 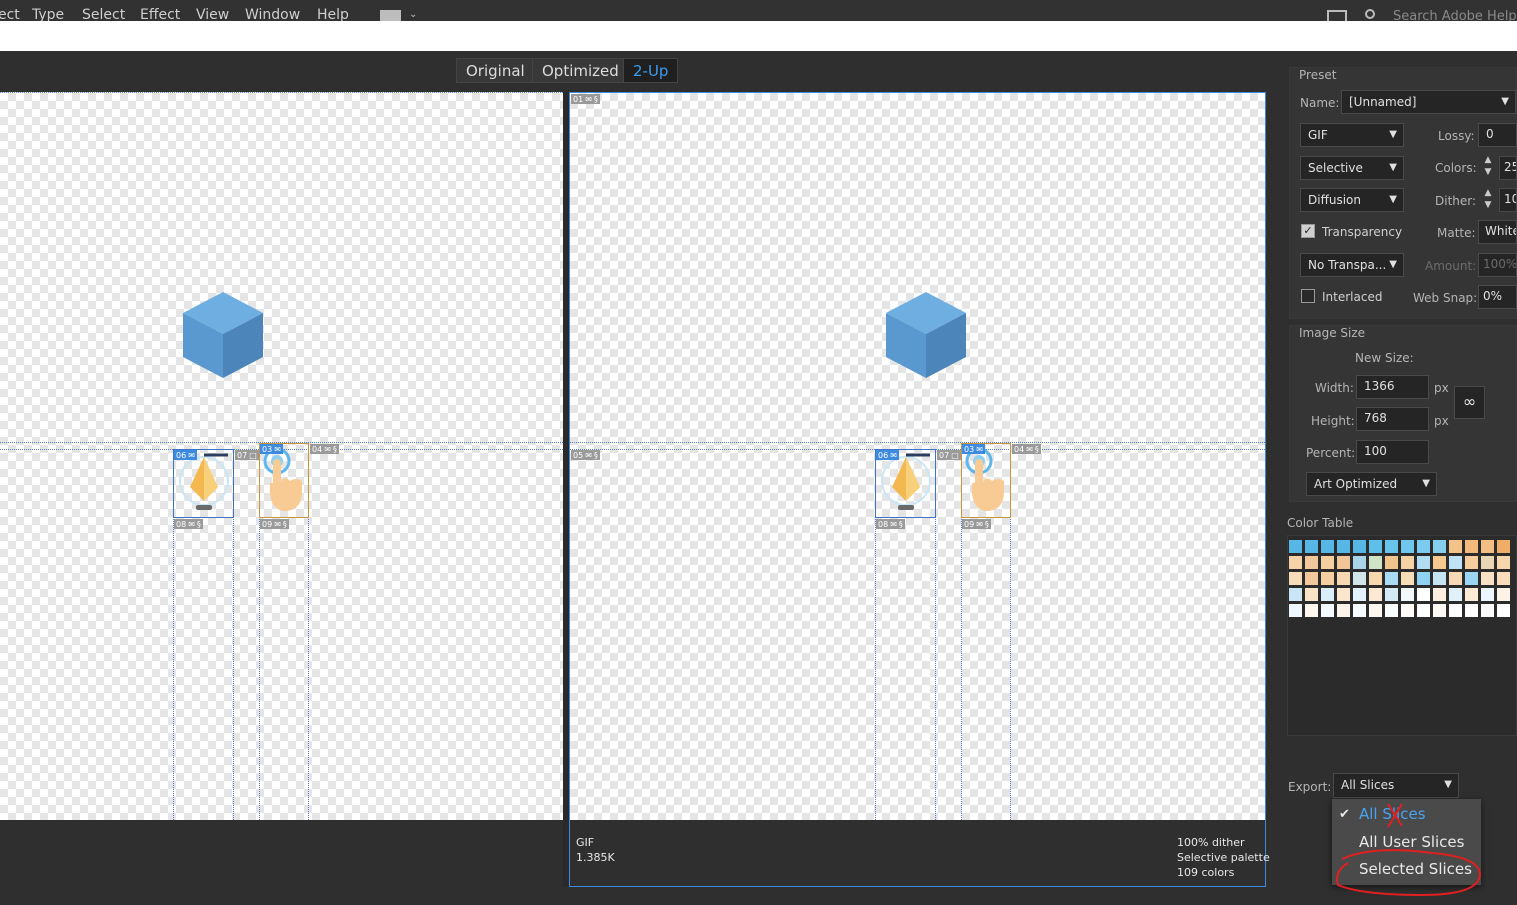 What do you see at coordinates (1308, 231) in the screenshot?
I see `transparency-checkbox: ✓` at bounding box center [1308, 231].